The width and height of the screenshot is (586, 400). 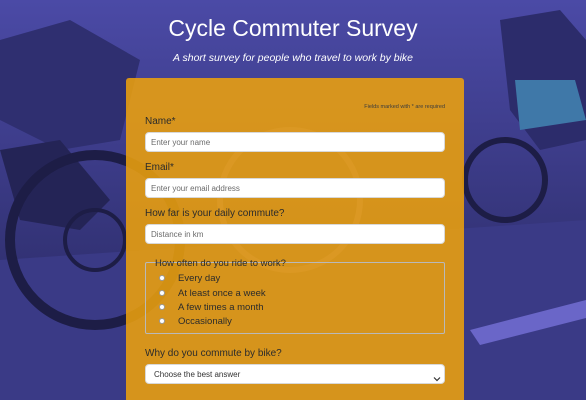 I want to click on frequency-option-every-day: Every day, so click(x=189, y=278).